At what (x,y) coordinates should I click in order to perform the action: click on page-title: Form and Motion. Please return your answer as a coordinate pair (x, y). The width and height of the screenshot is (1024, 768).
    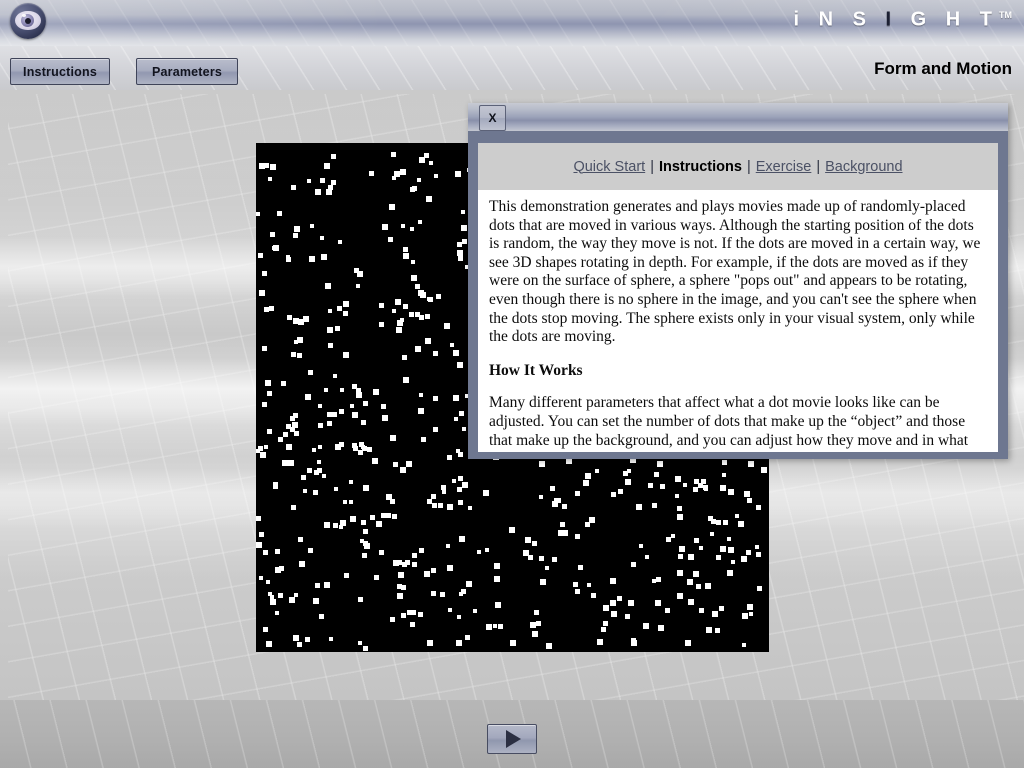
    Looking at the image, I should click on (943, 68).